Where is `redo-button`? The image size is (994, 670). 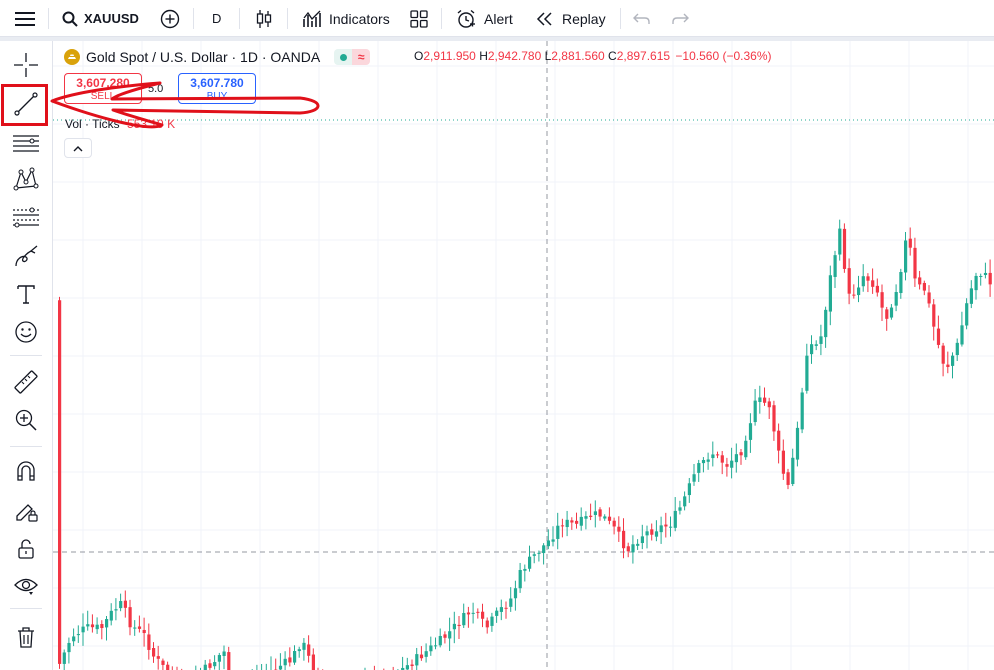
redo-button is located at coordinates (680, 18).